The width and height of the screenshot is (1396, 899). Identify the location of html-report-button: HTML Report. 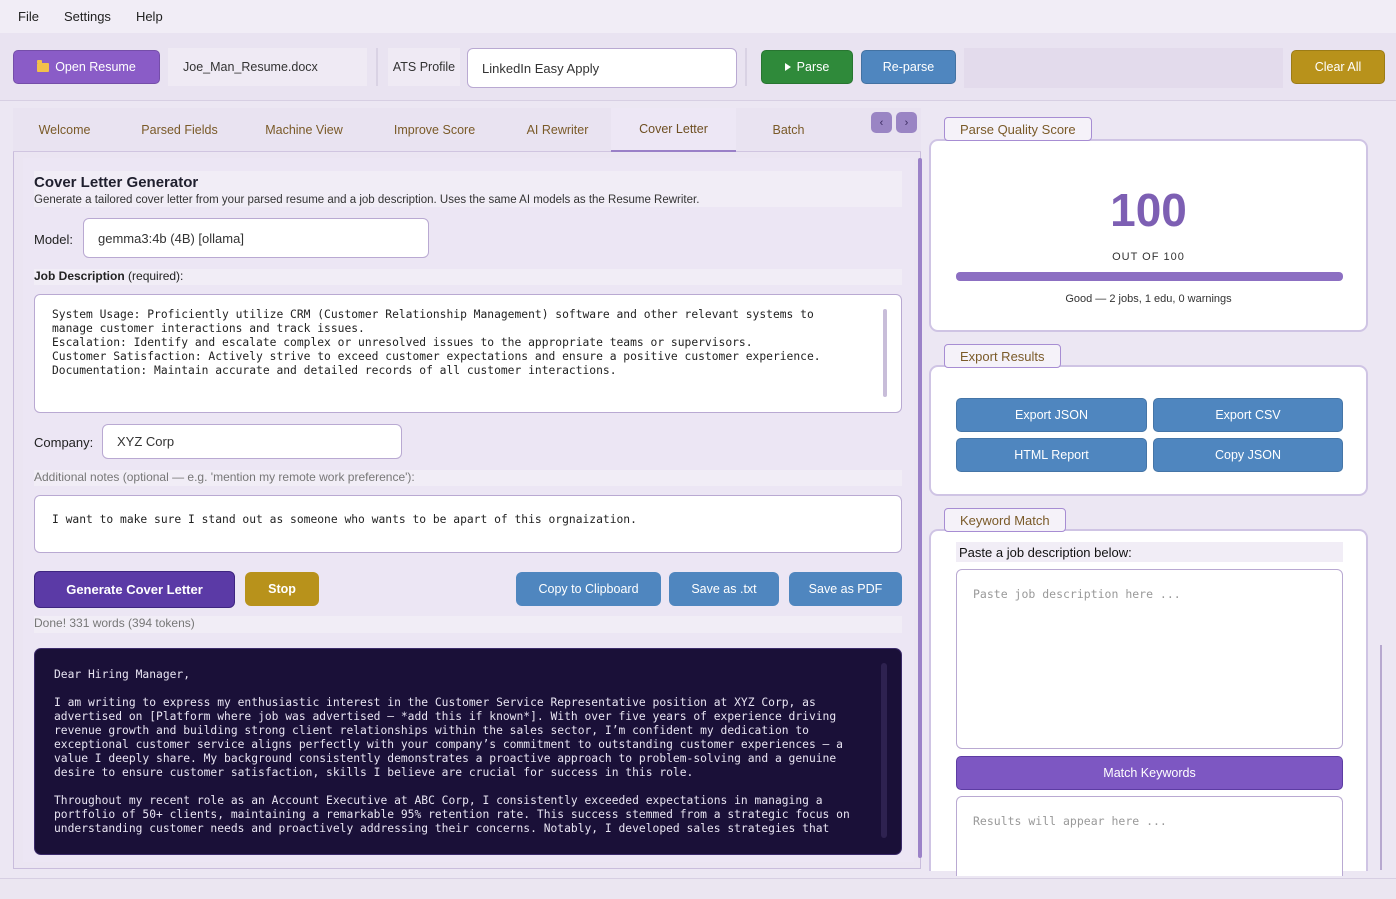
(1051, 455).